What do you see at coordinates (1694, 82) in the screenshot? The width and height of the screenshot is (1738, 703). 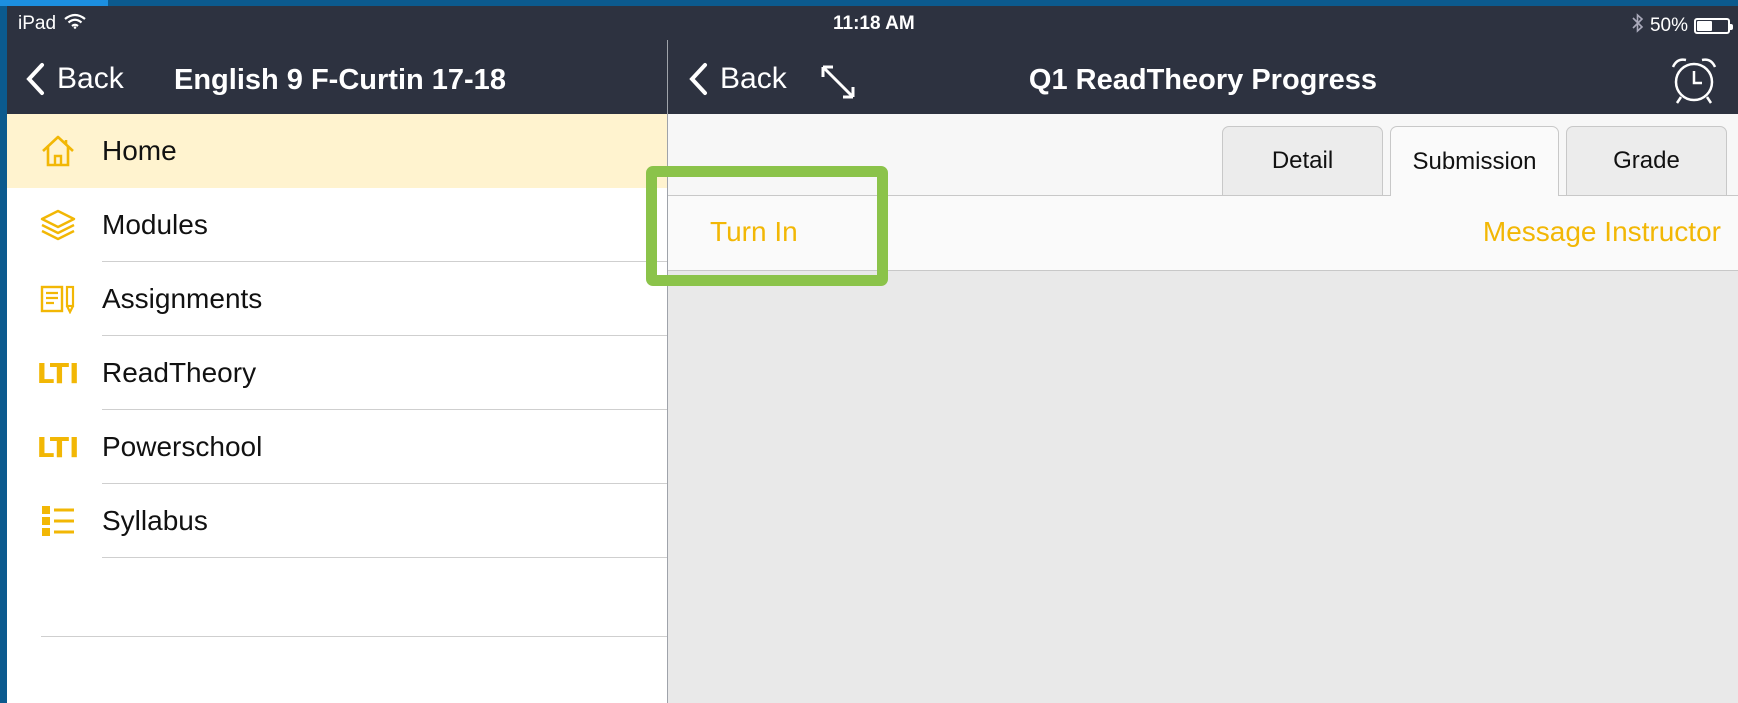 I see `alarm-clock-icon` at bounding box center [1694, 82].